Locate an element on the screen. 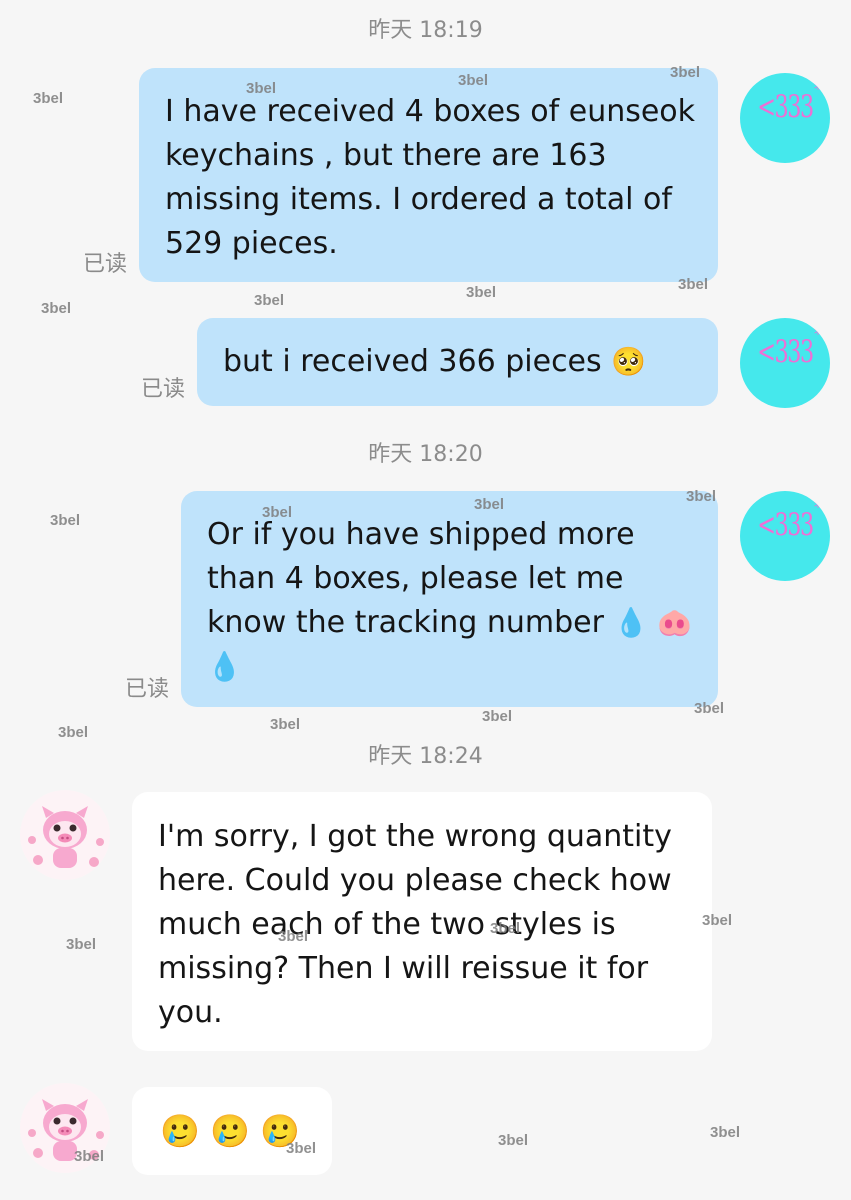 The image size is (851, 1200). received-message-bubble: 🥲 🥲 🥲 is located at coordinates (232, 1131).